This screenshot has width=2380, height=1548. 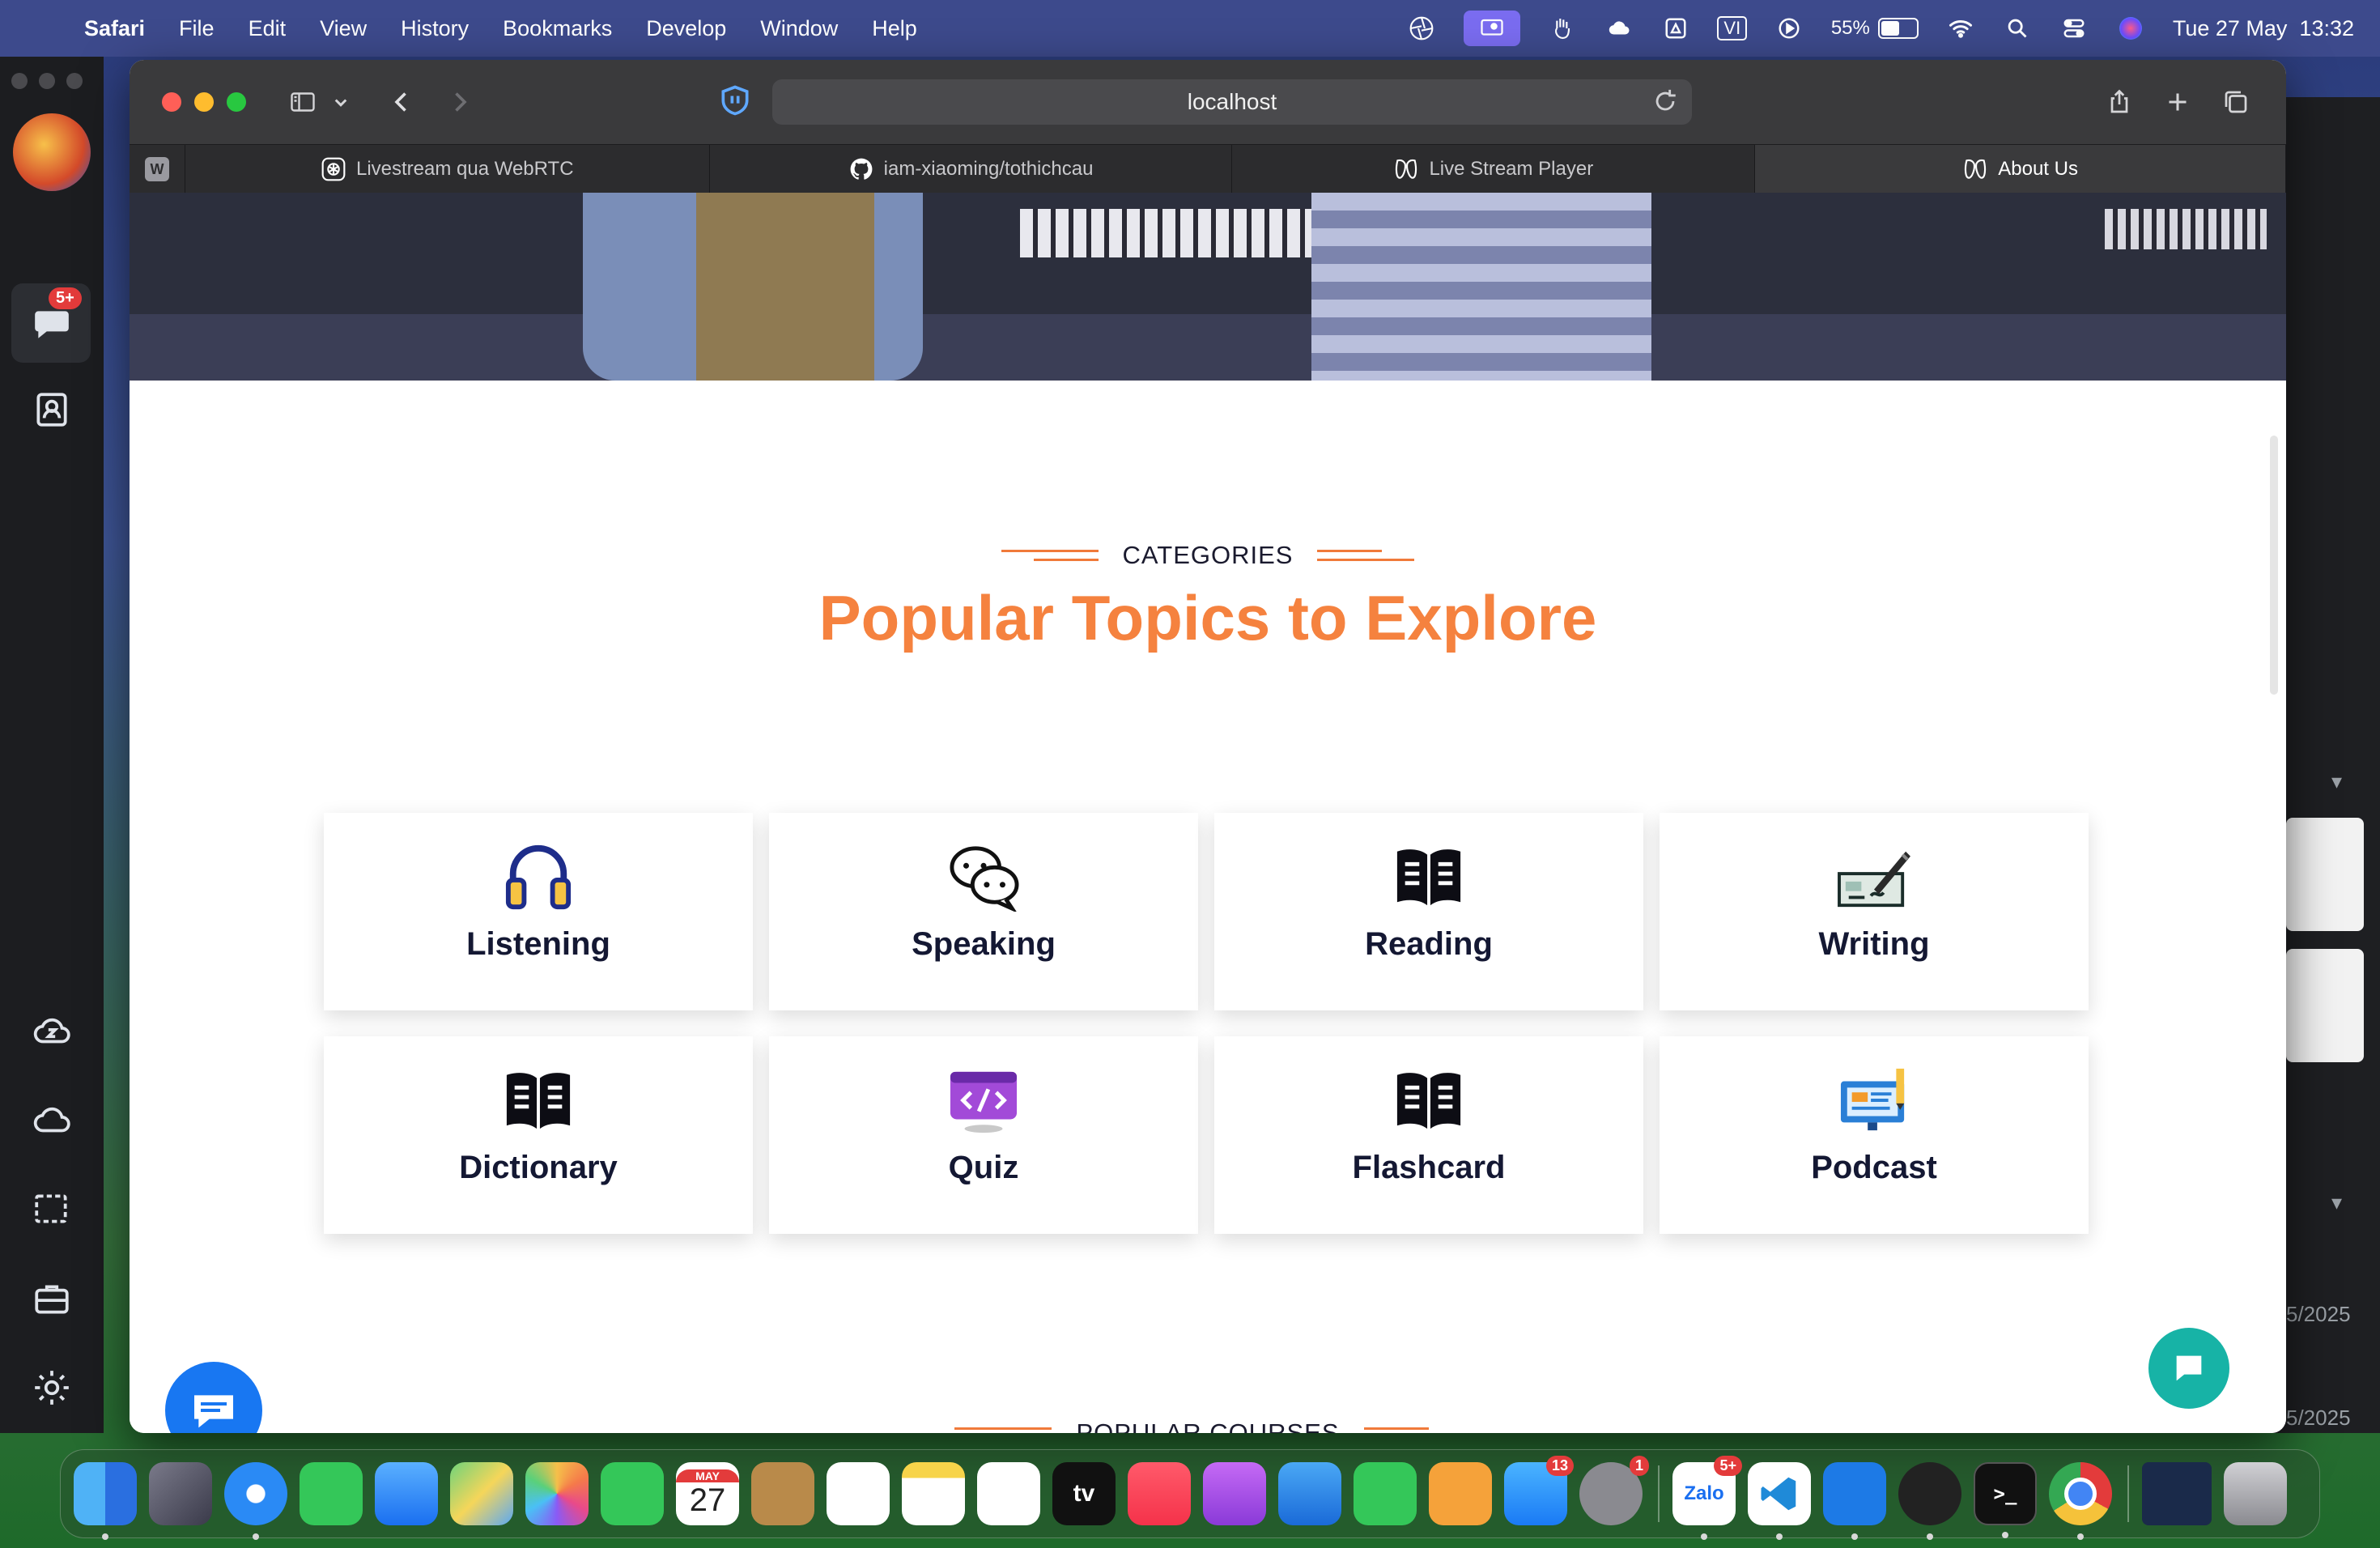 I want to click on message-date: 5/2025, so click(x=2318, y=1418).